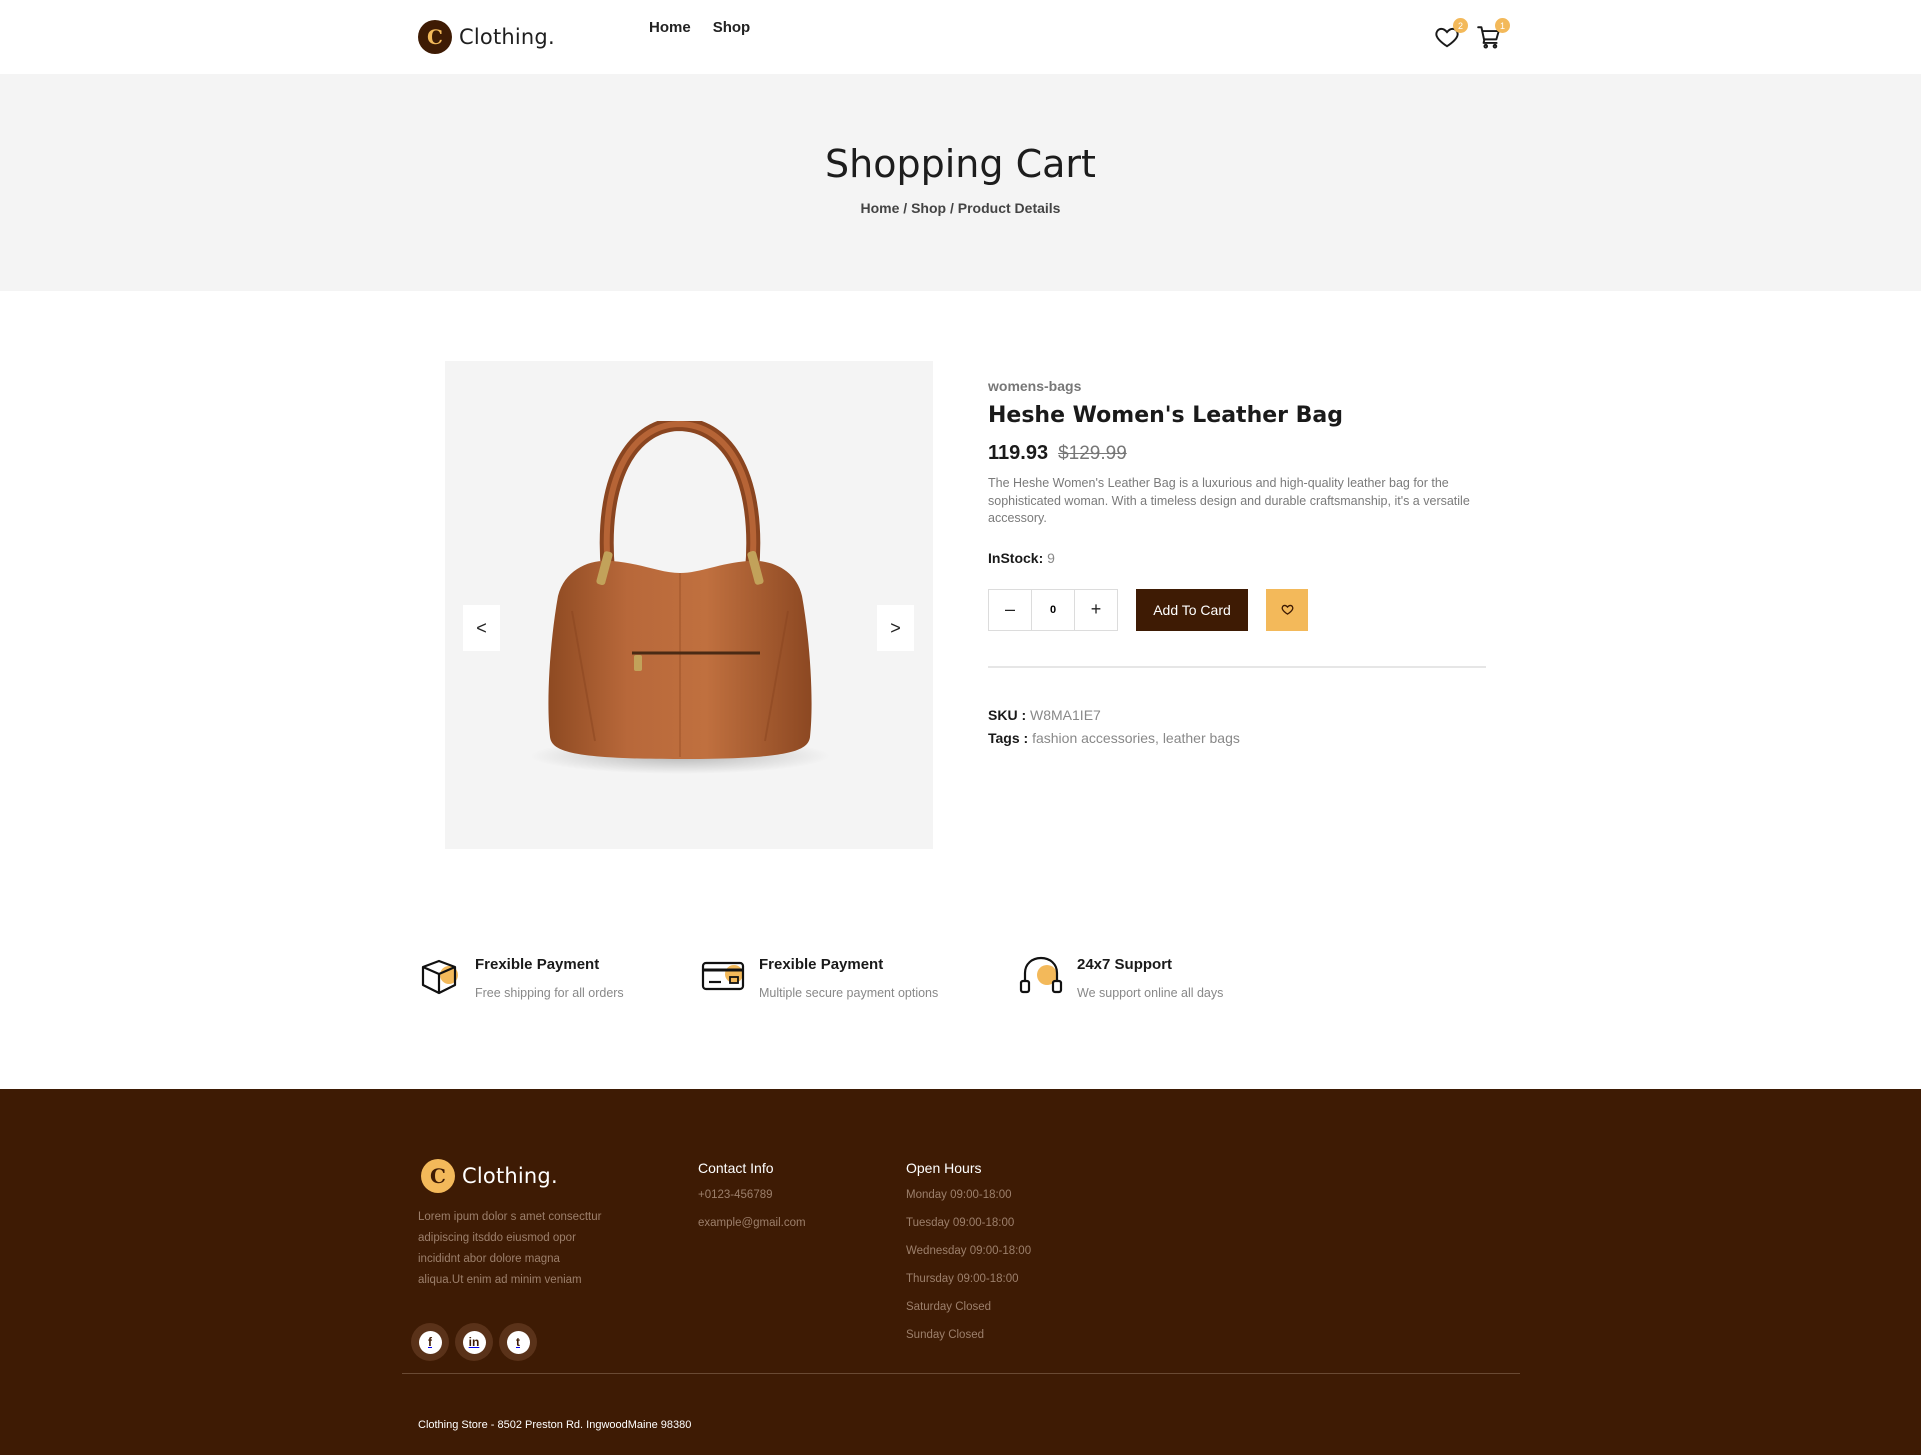 This screenshot has height=1455, width=1921. Describe the element at coordinates (736, 1168) in the screenshot. I see `contact-heading: Contact Info` at that location.